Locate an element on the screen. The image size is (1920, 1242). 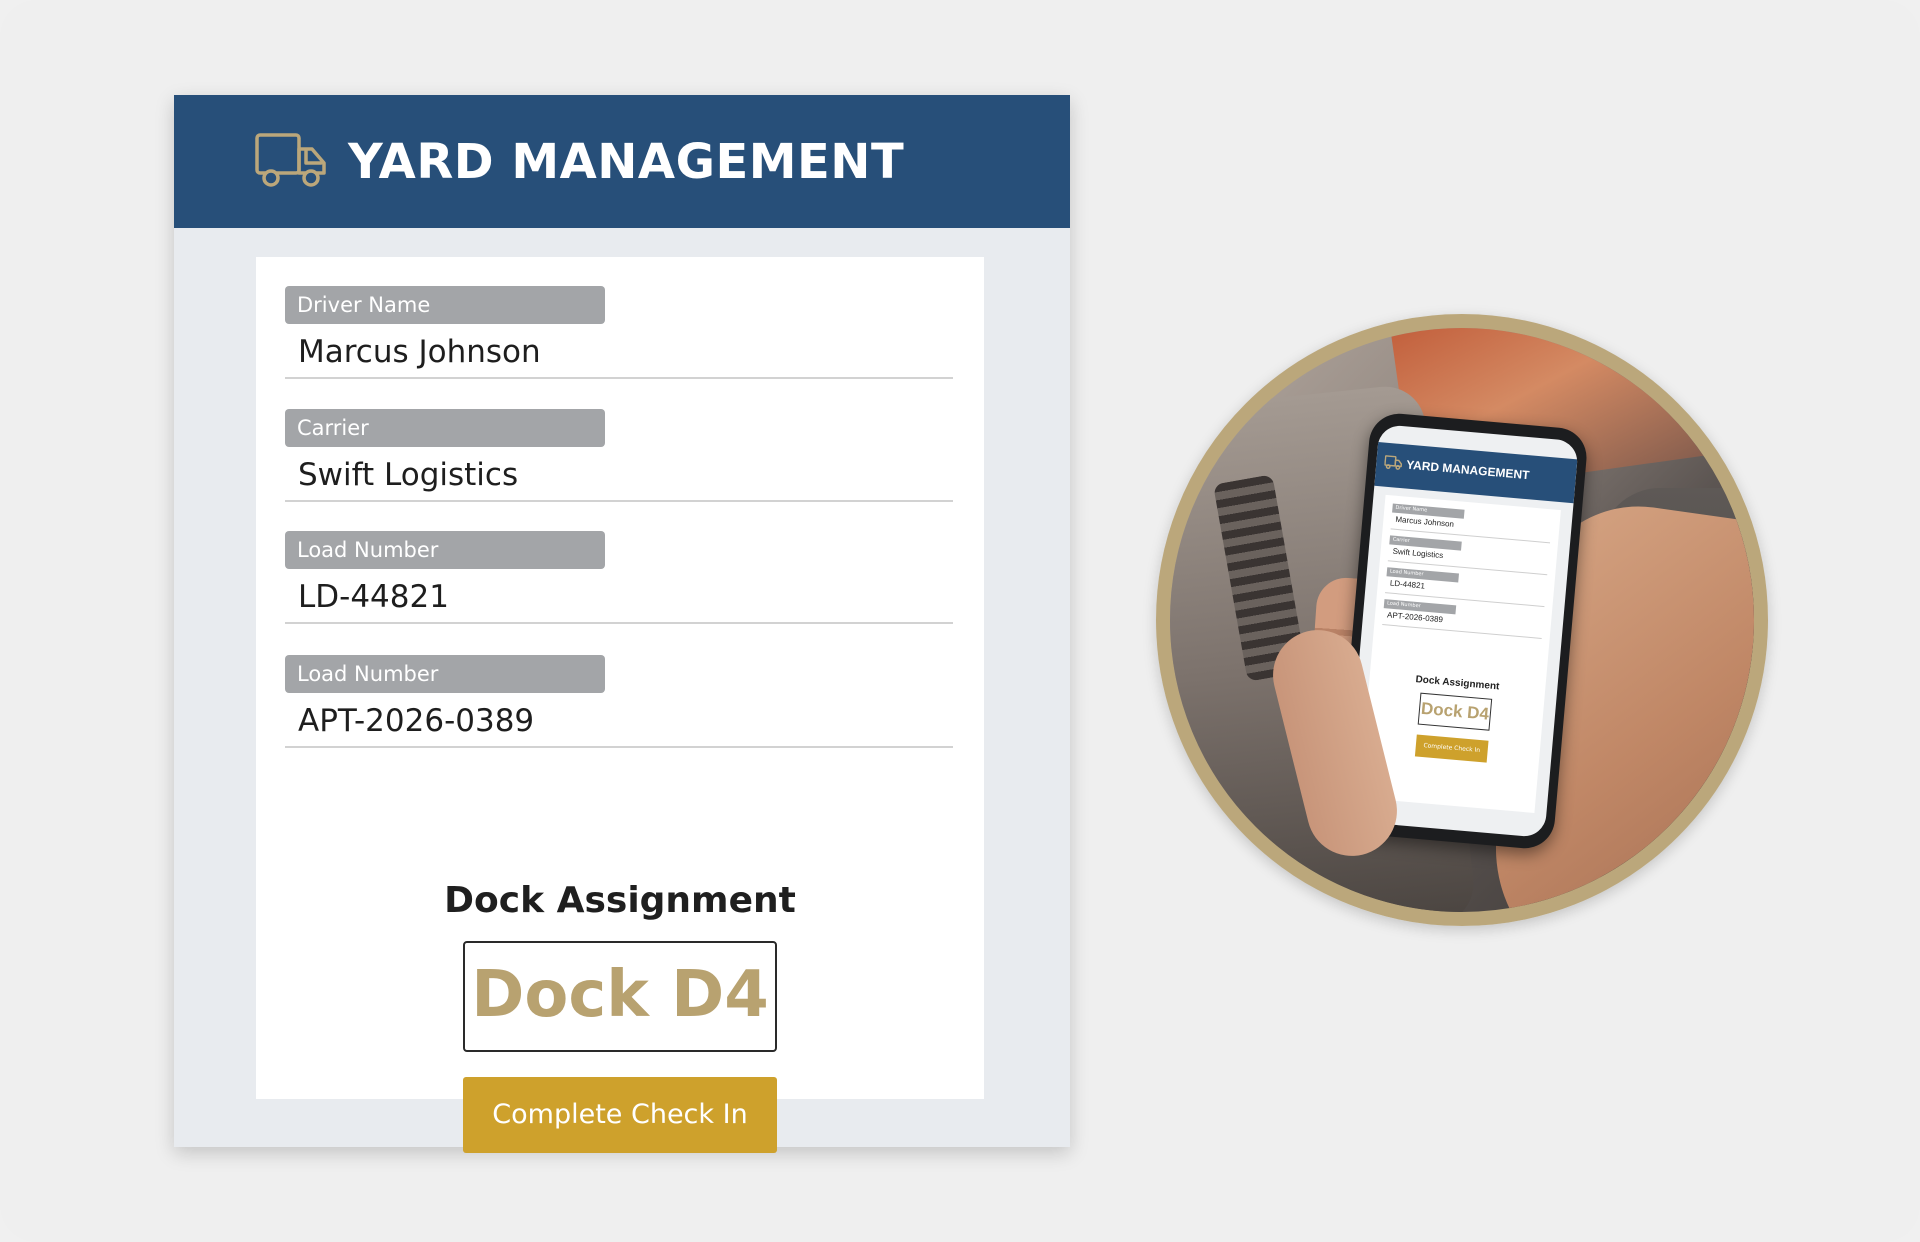
phone-check-in-button: Complete Check In is located at coordinates (1451, 748).